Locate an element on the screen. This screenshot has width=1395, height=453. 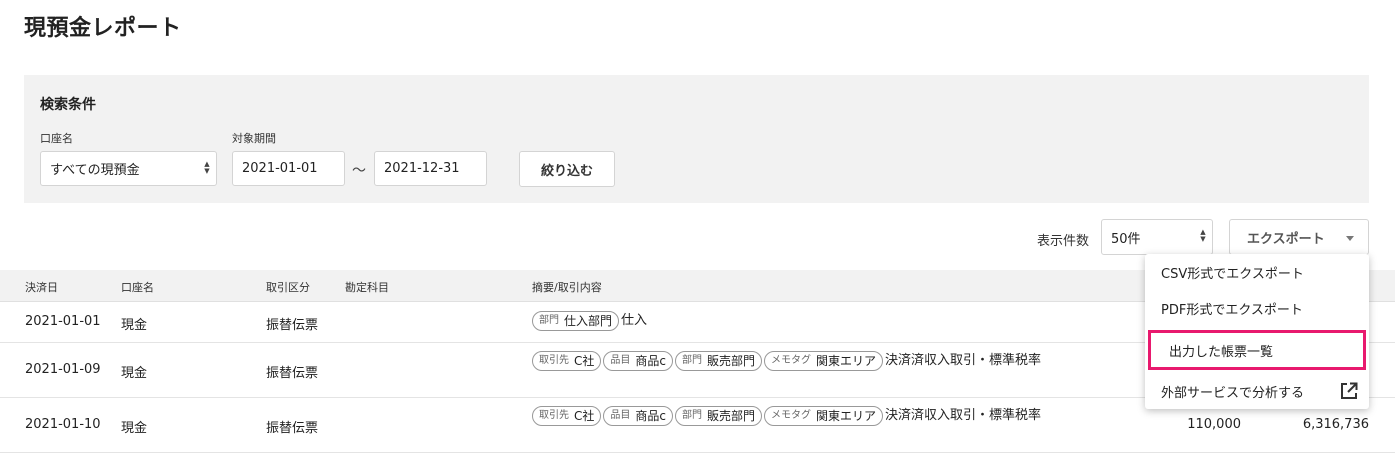
header-content: 摘要/取引内容 is located at coordinates (567, 287).